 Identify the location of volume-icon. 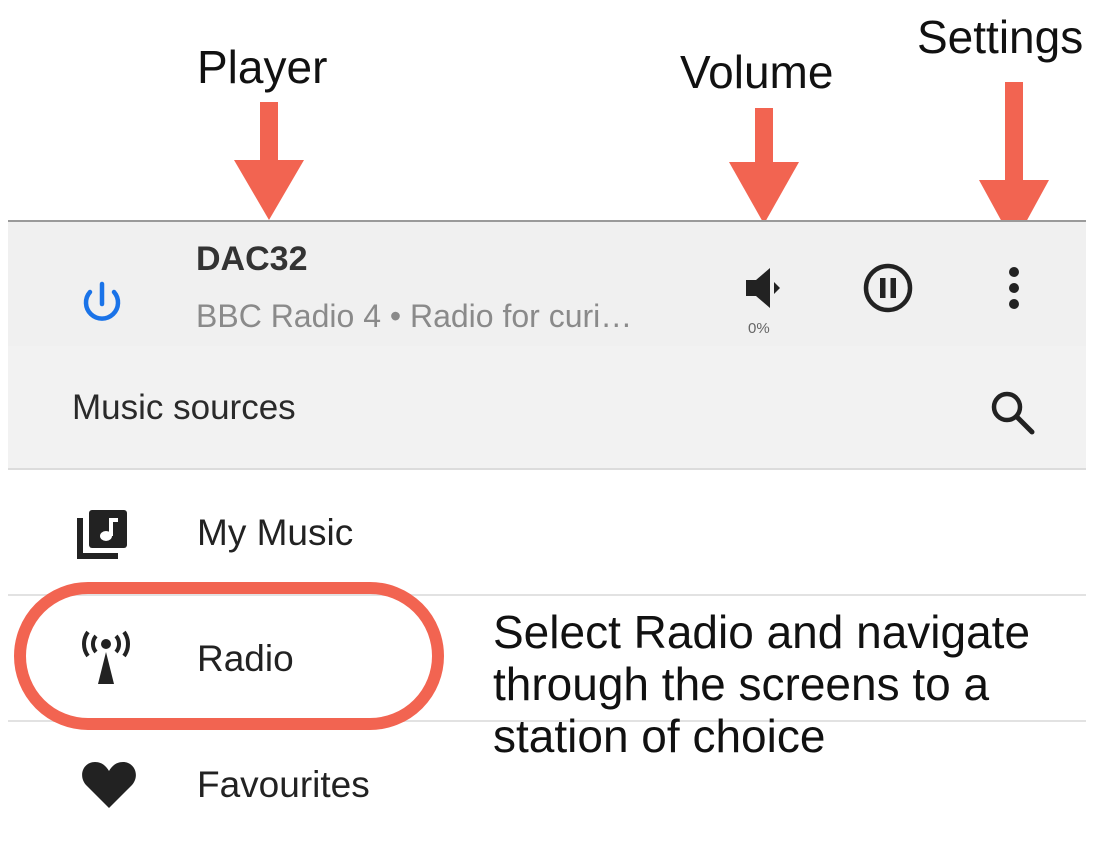
(764, 288).